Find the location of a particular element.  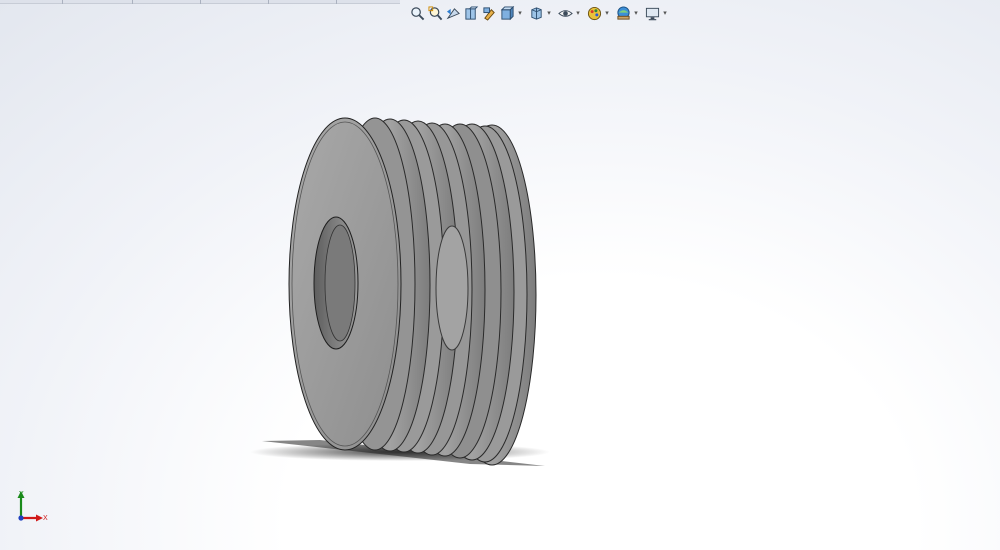

triad-x-arrow is located at coordinates (39, 518).